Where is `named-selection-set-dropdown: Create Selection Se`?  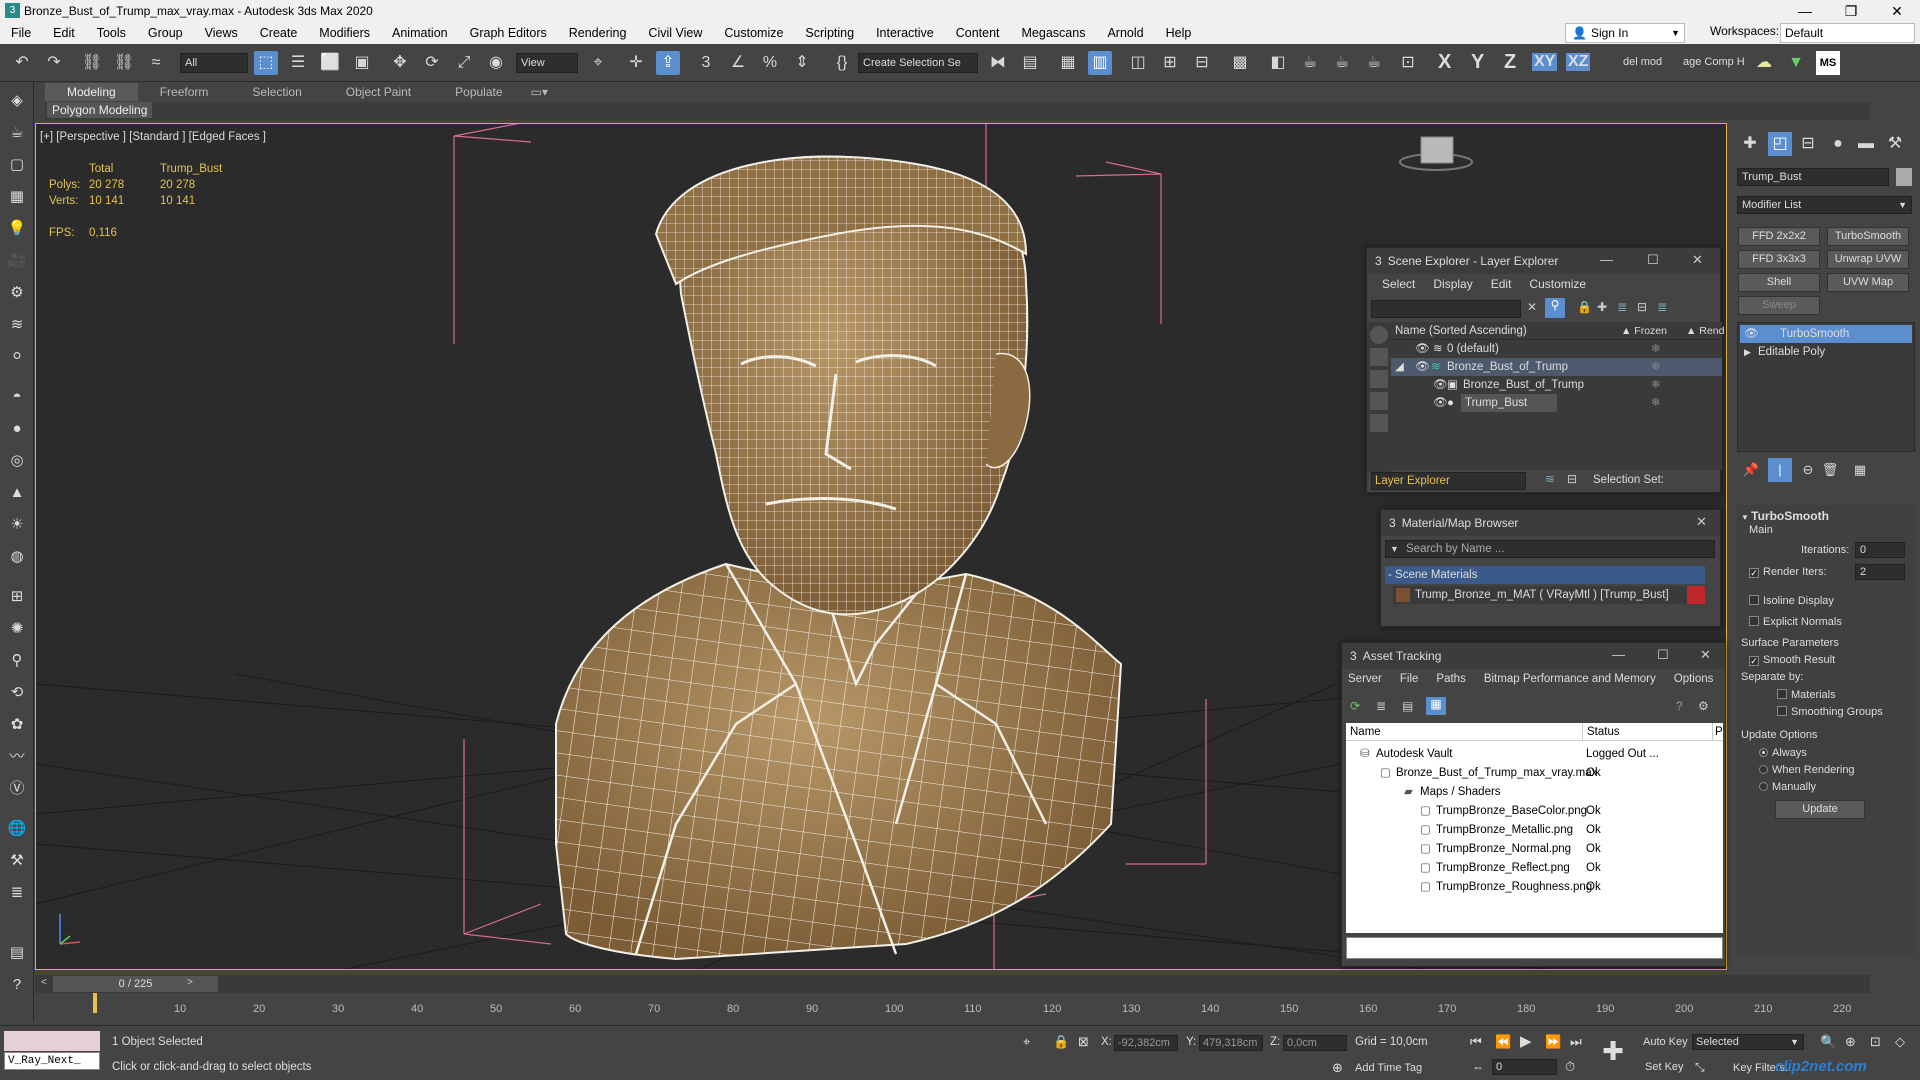
named-selection-set-dropdown: Create Selection Se is located at coordinates (918, 63).